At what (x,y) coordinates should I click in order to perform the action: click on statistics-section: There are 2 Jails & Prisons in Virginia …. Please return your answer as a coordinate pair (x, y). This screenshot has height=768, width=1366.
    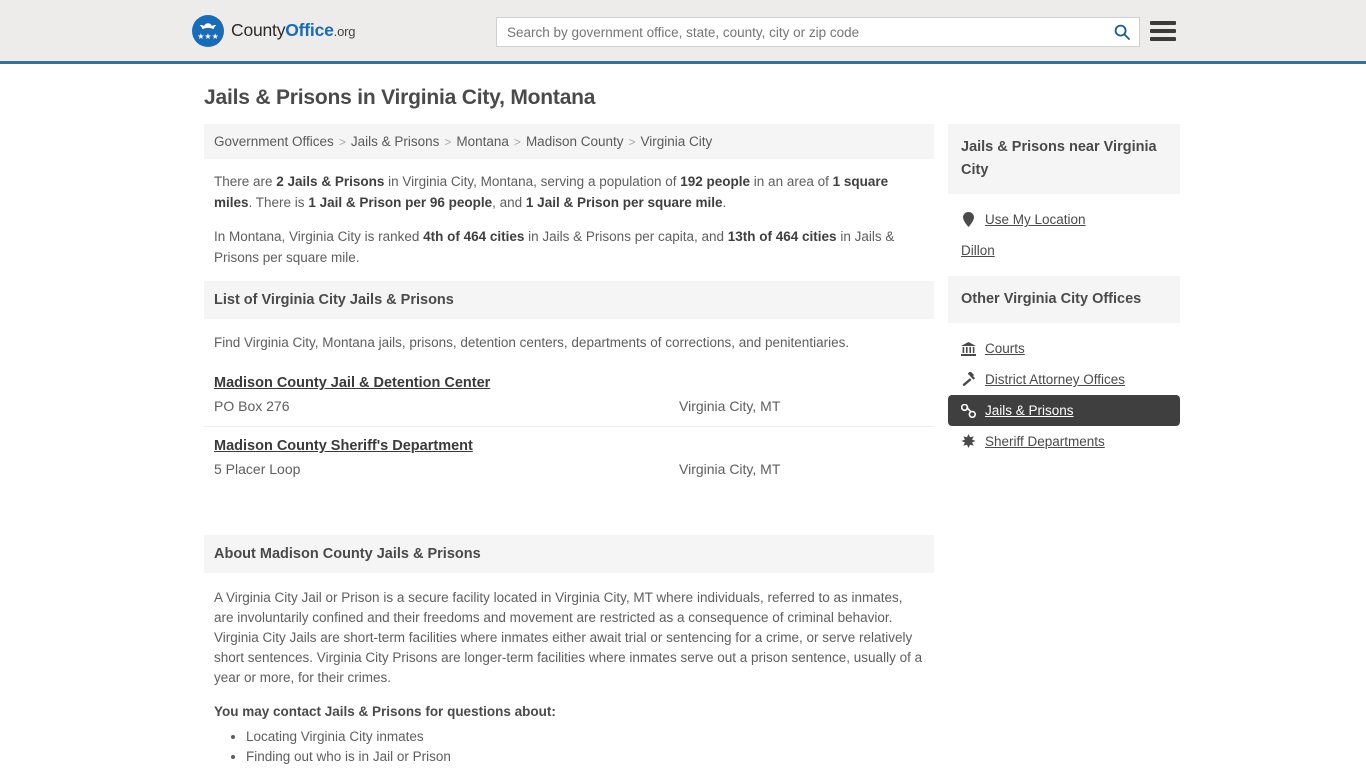
    Looking at the image, I should click on (569, 213).